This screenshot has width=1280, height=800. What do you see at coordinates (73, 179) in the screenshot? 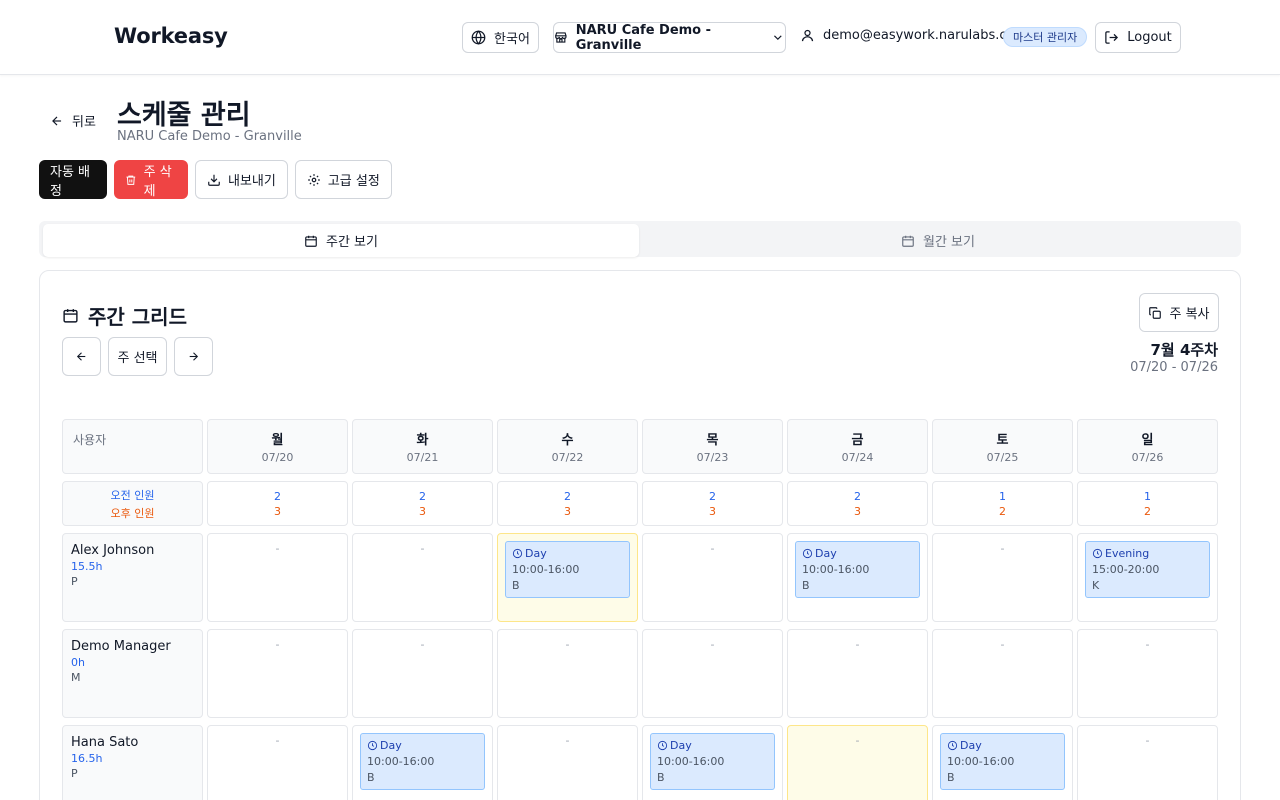
I see `auto-assign-button: 자동 배정` at bounding box center [73, 179].